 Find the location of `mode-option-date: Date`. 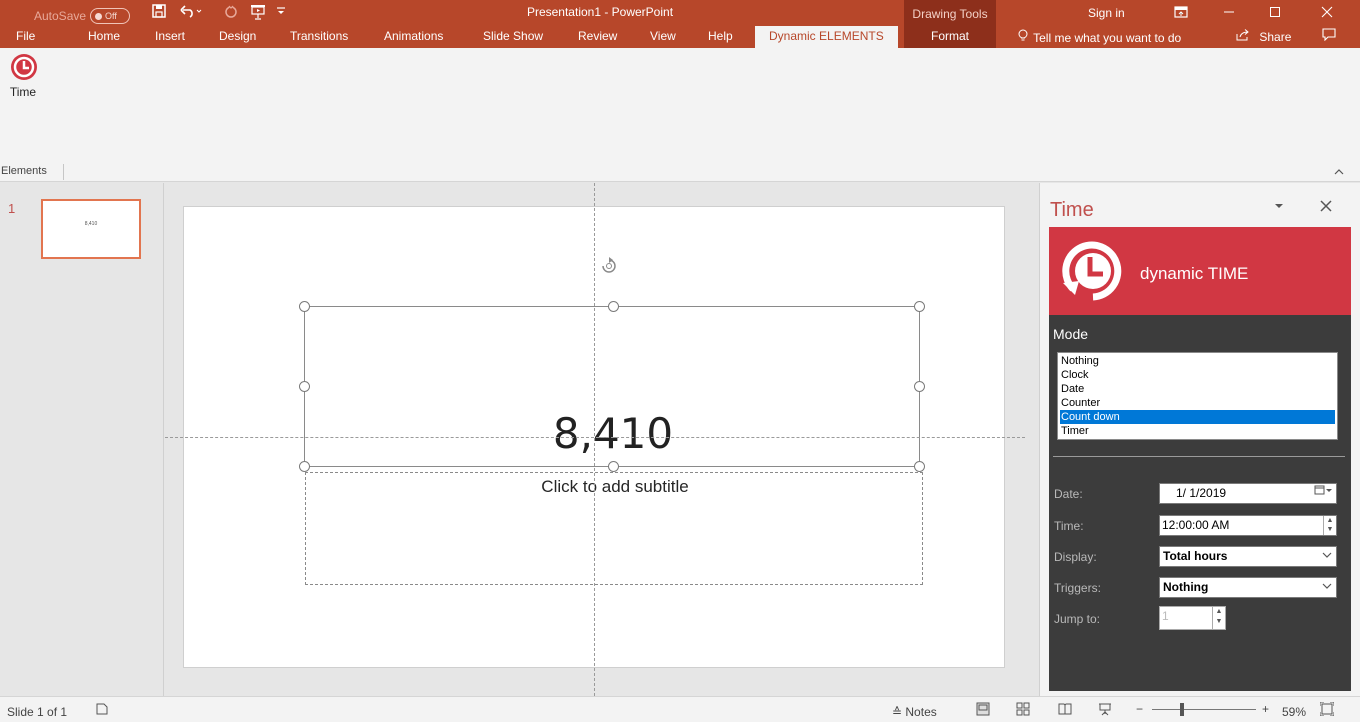

mode-option-date: Date is located at coordinates (1197, 389).